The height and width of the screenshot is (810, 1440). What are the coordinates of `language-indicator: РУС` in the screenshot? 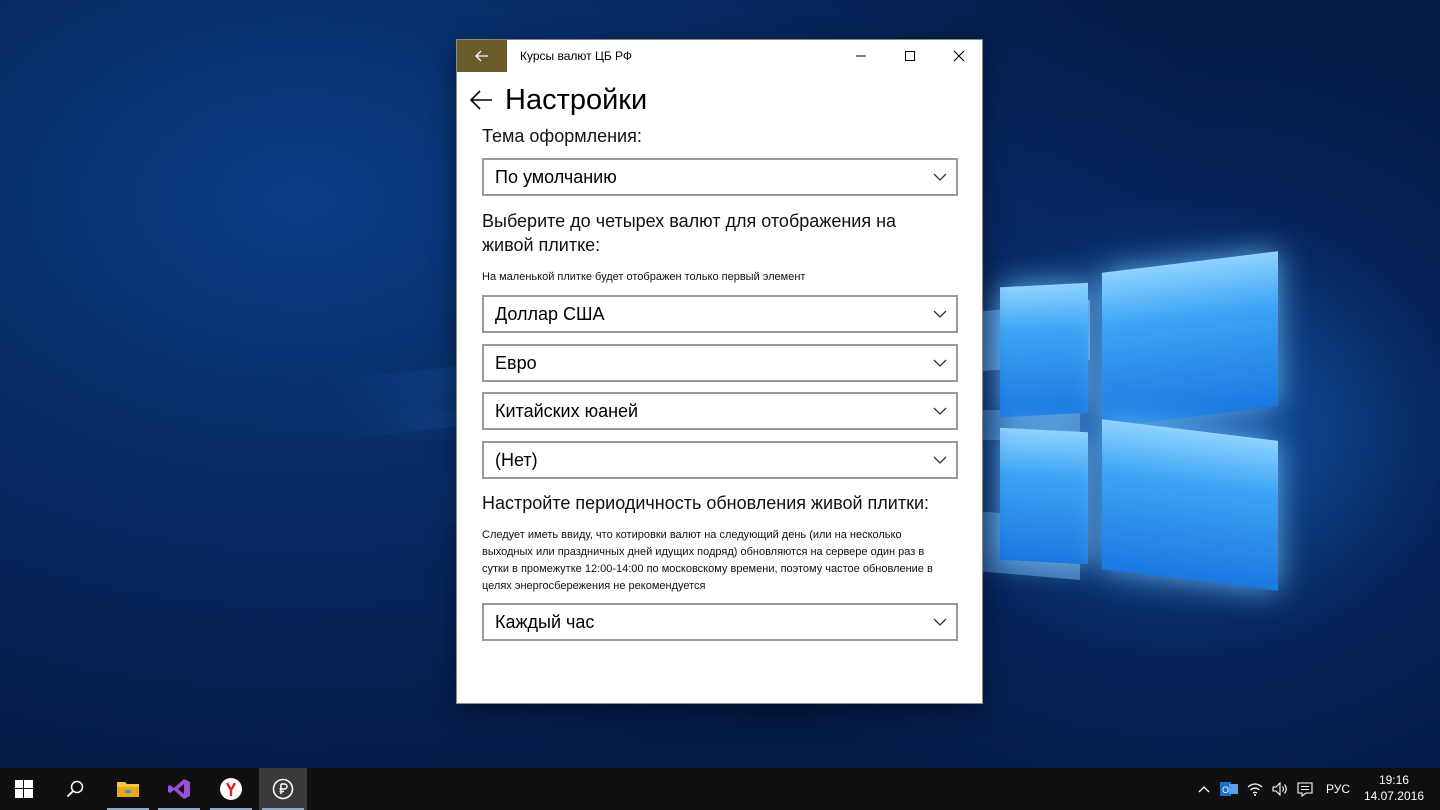 It's located at (1338, 789).